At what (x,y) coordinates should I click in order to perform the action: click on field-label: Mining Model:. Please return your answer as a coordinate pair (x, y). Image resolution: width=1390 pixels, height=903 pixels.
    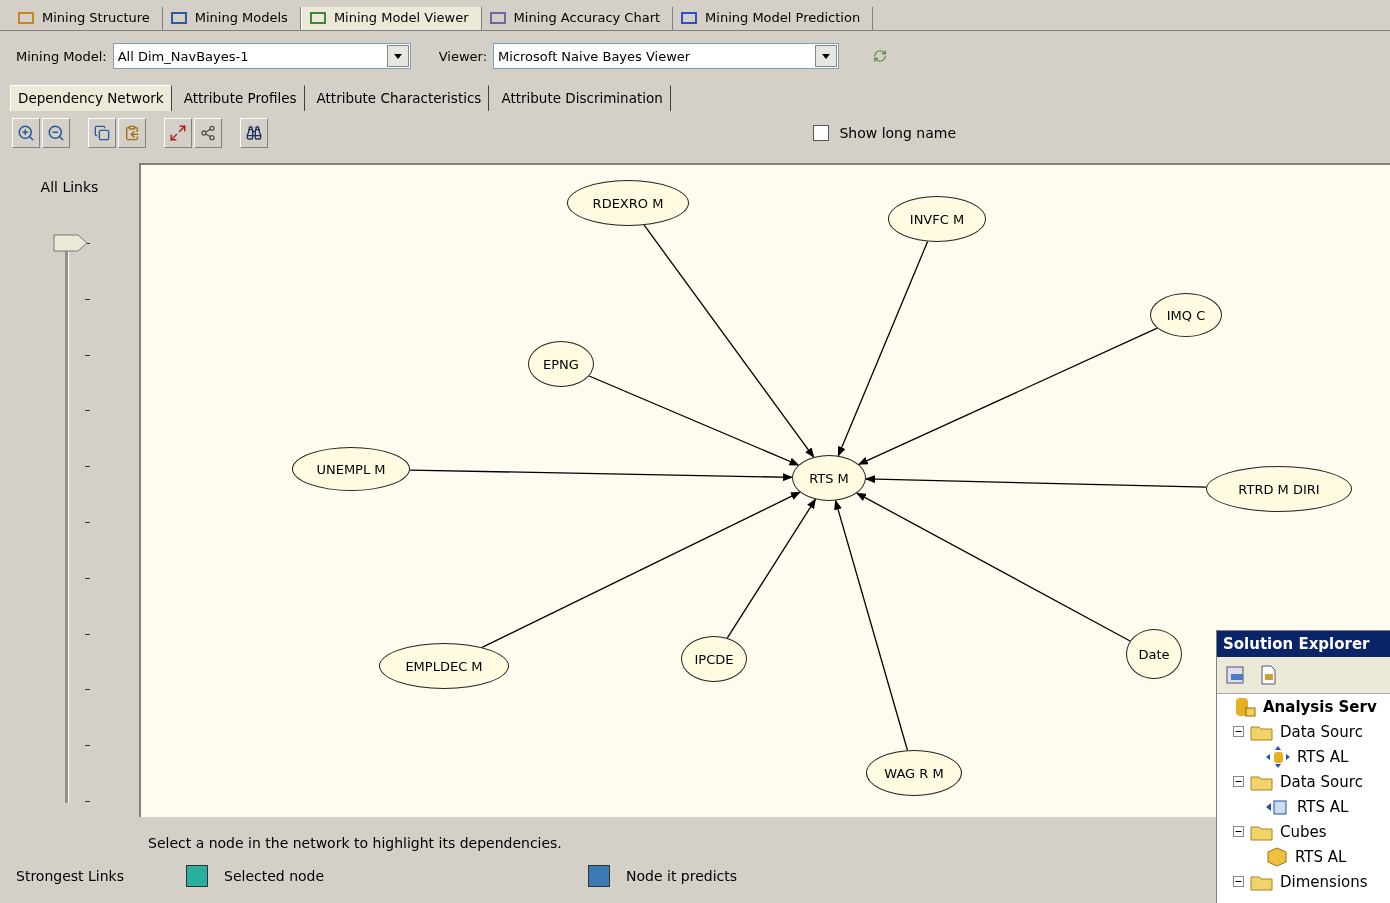
    Looking at the image, I should click on (61, 56).